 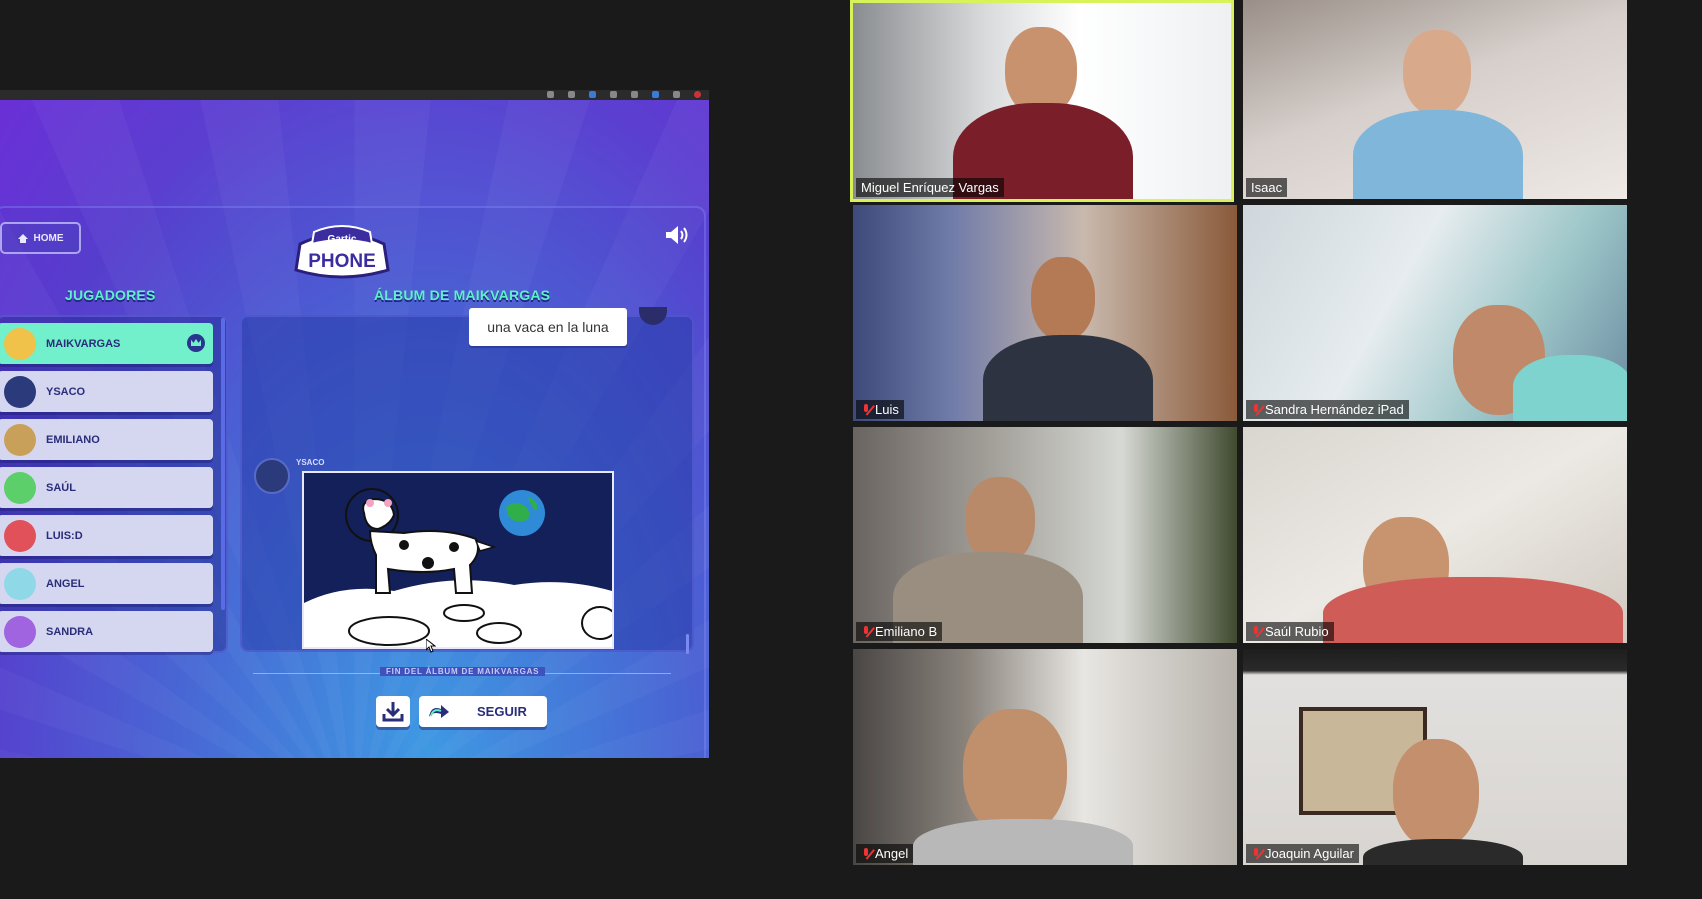 What do you see at coordinates (354, 95) in the screenshot?
I see `browser-toolbar` at bounding box center [354, 95].